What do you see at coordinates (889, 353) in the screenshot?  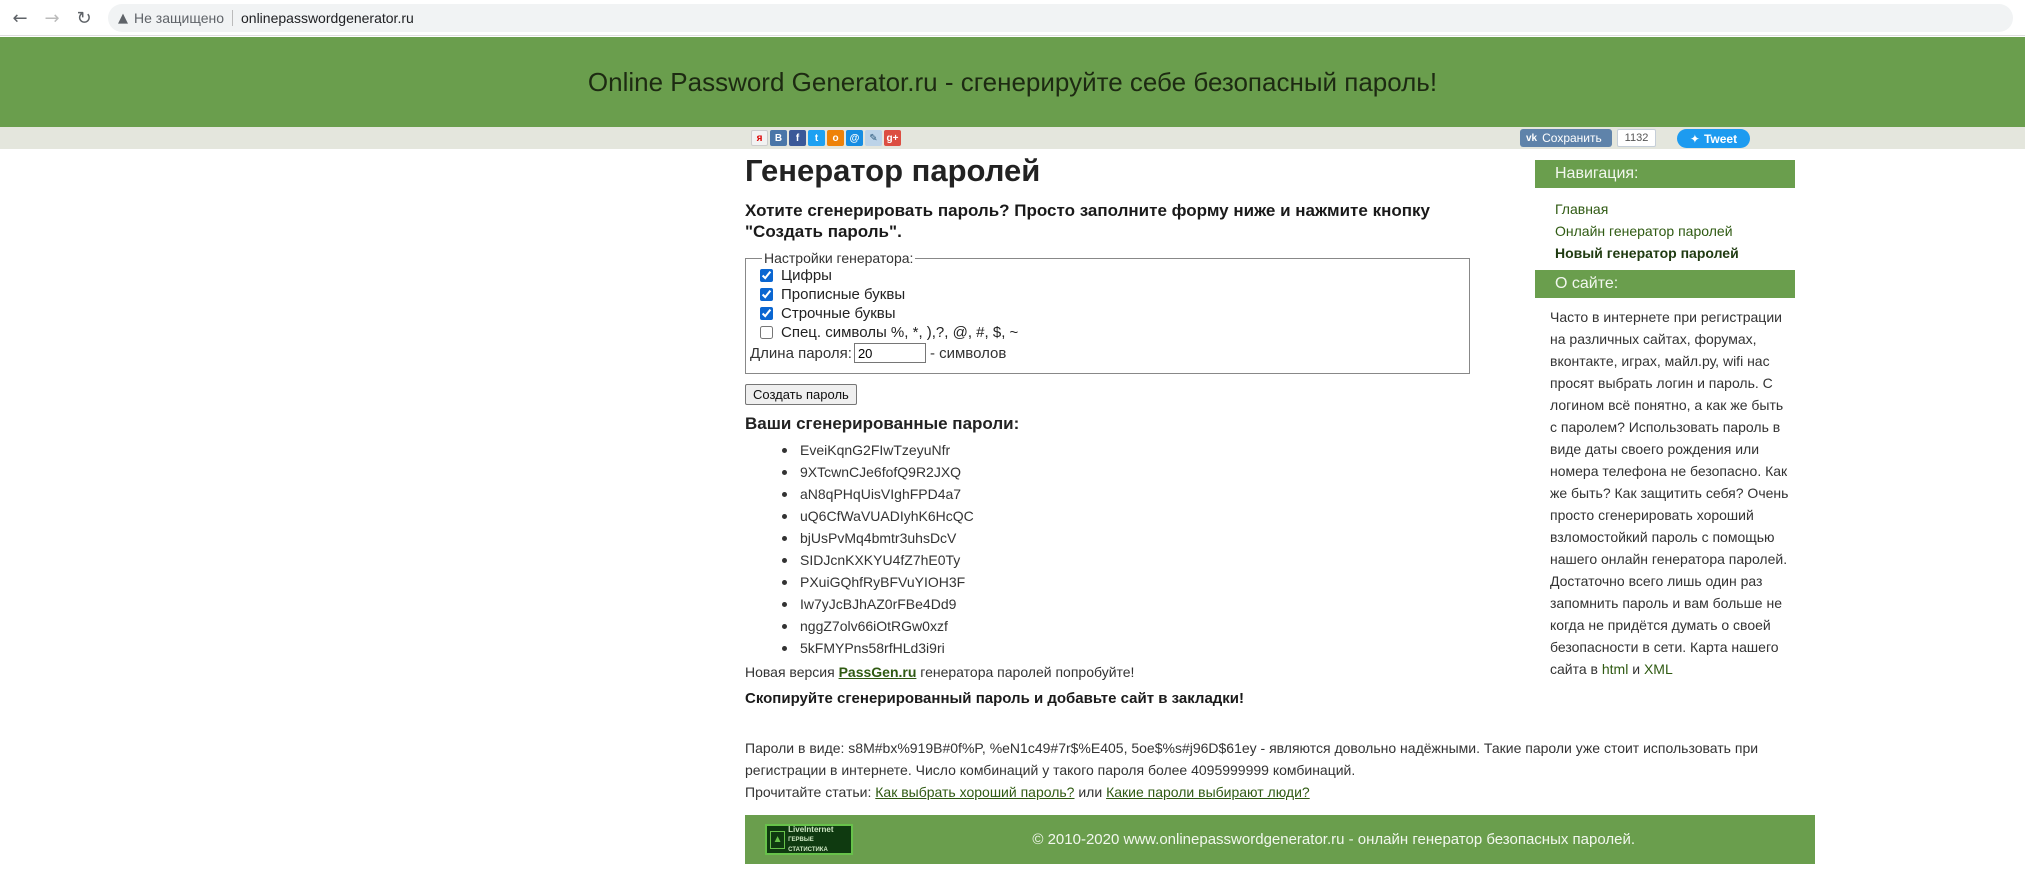 I see `length-input` at bounding box center [889, 353].